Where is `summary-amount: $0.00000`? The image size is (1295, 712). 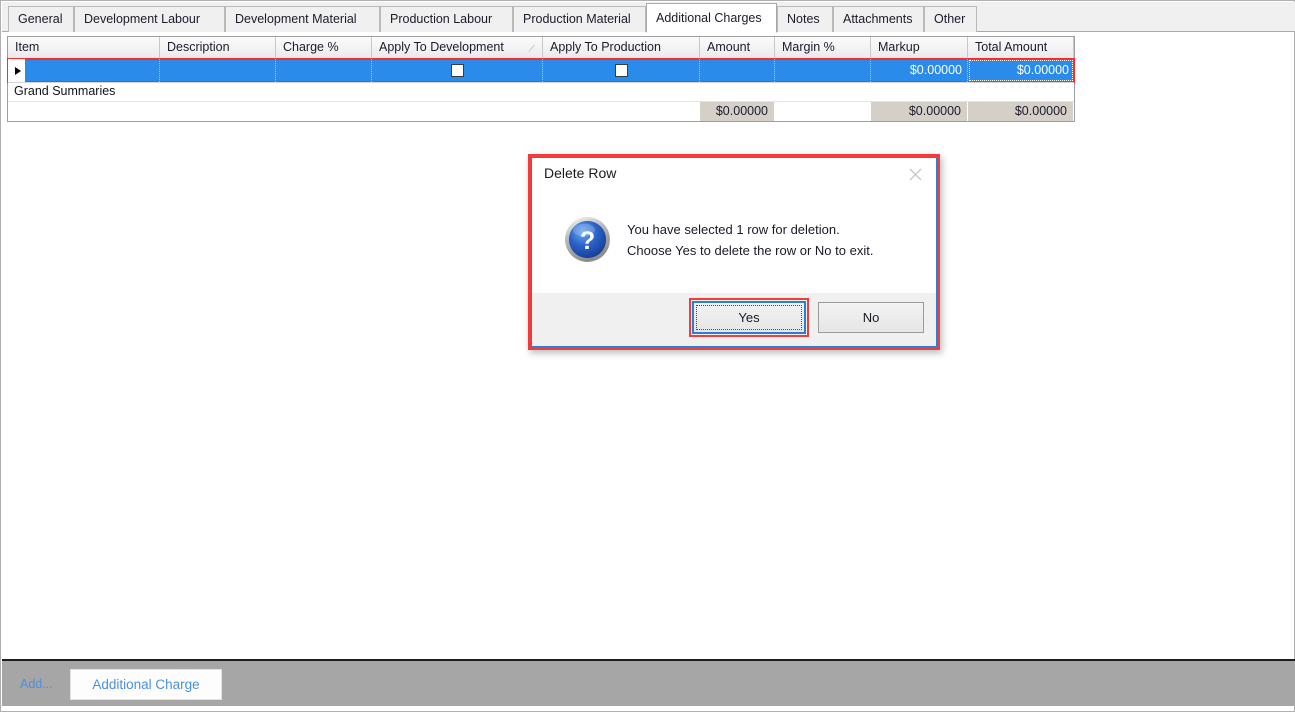 summary-amount: $0.00000 is located at coordinates (737, 111).